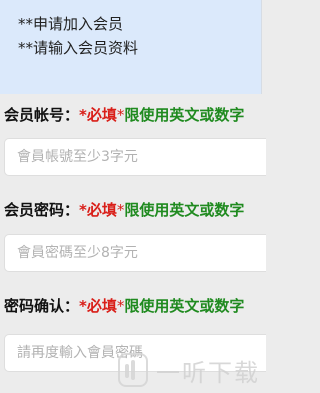 This screenshot has height=393, width=320. Describe the element at coordinates (184, 115) in the screenshot. I see `account-rule-text: 限使用英文或数字` at that location.